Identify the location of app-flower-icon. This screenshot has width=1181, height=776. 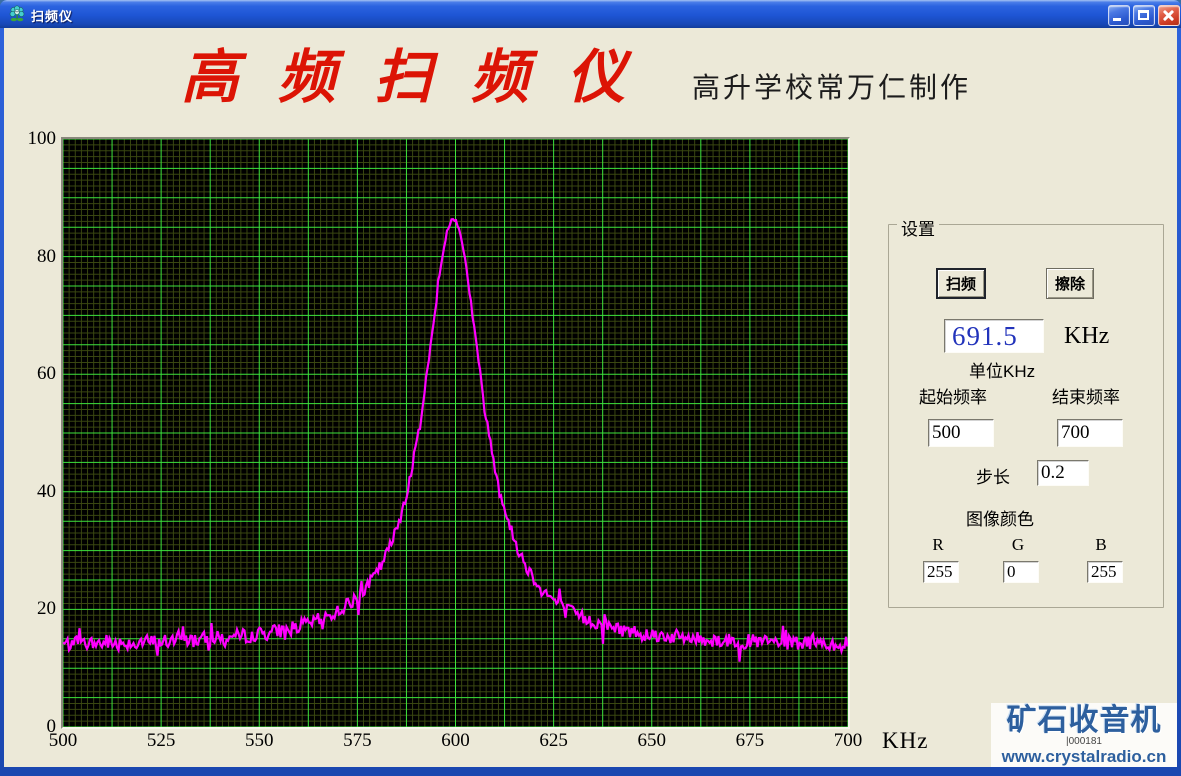
(17, 13).